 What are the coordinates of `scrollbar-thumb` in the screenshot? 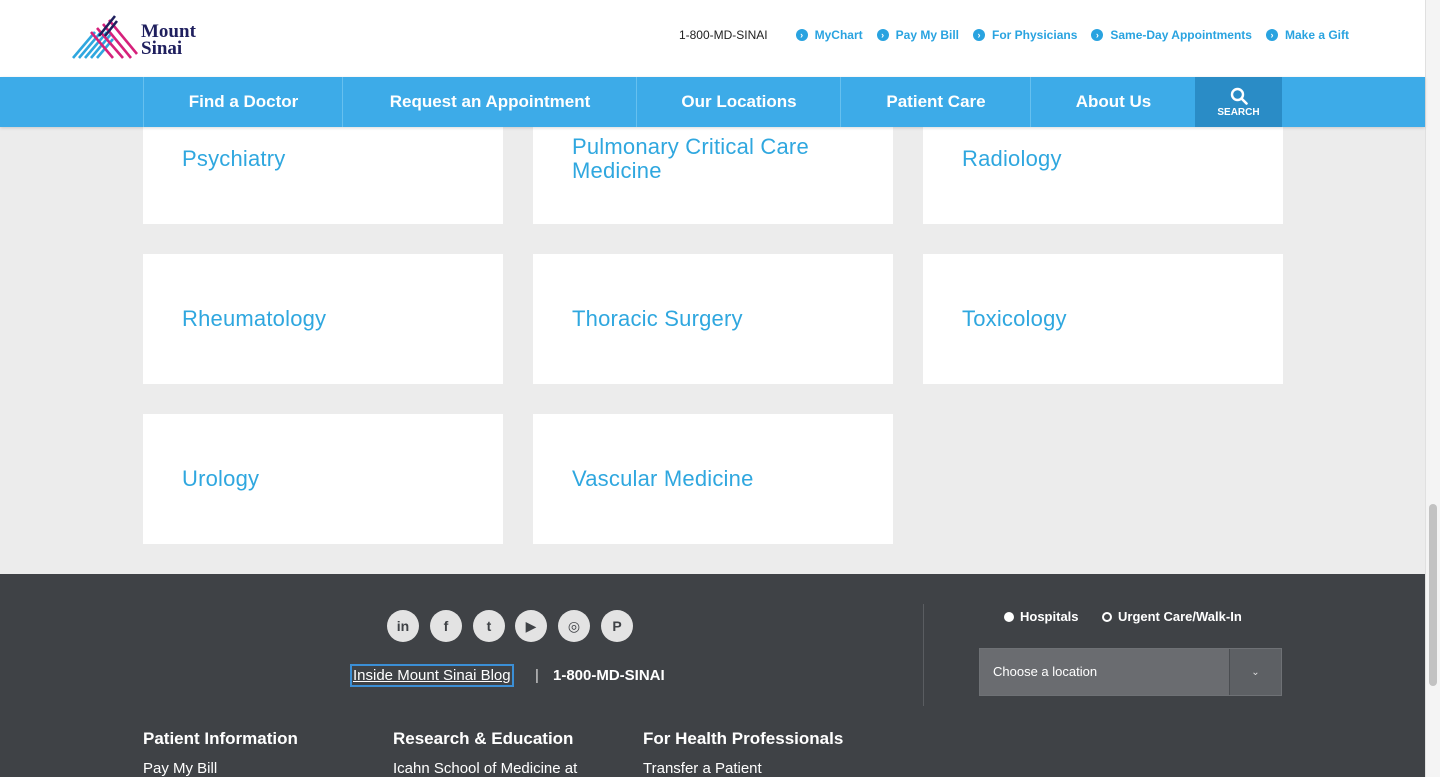 It's located at (1433, 595).